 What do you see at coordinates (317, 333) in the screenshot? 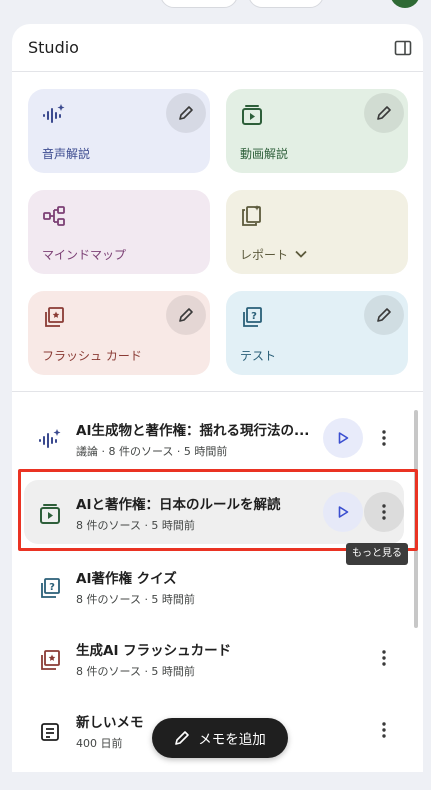
I see `tile-quiz: ? テスト` at bounding box center [317, 333].